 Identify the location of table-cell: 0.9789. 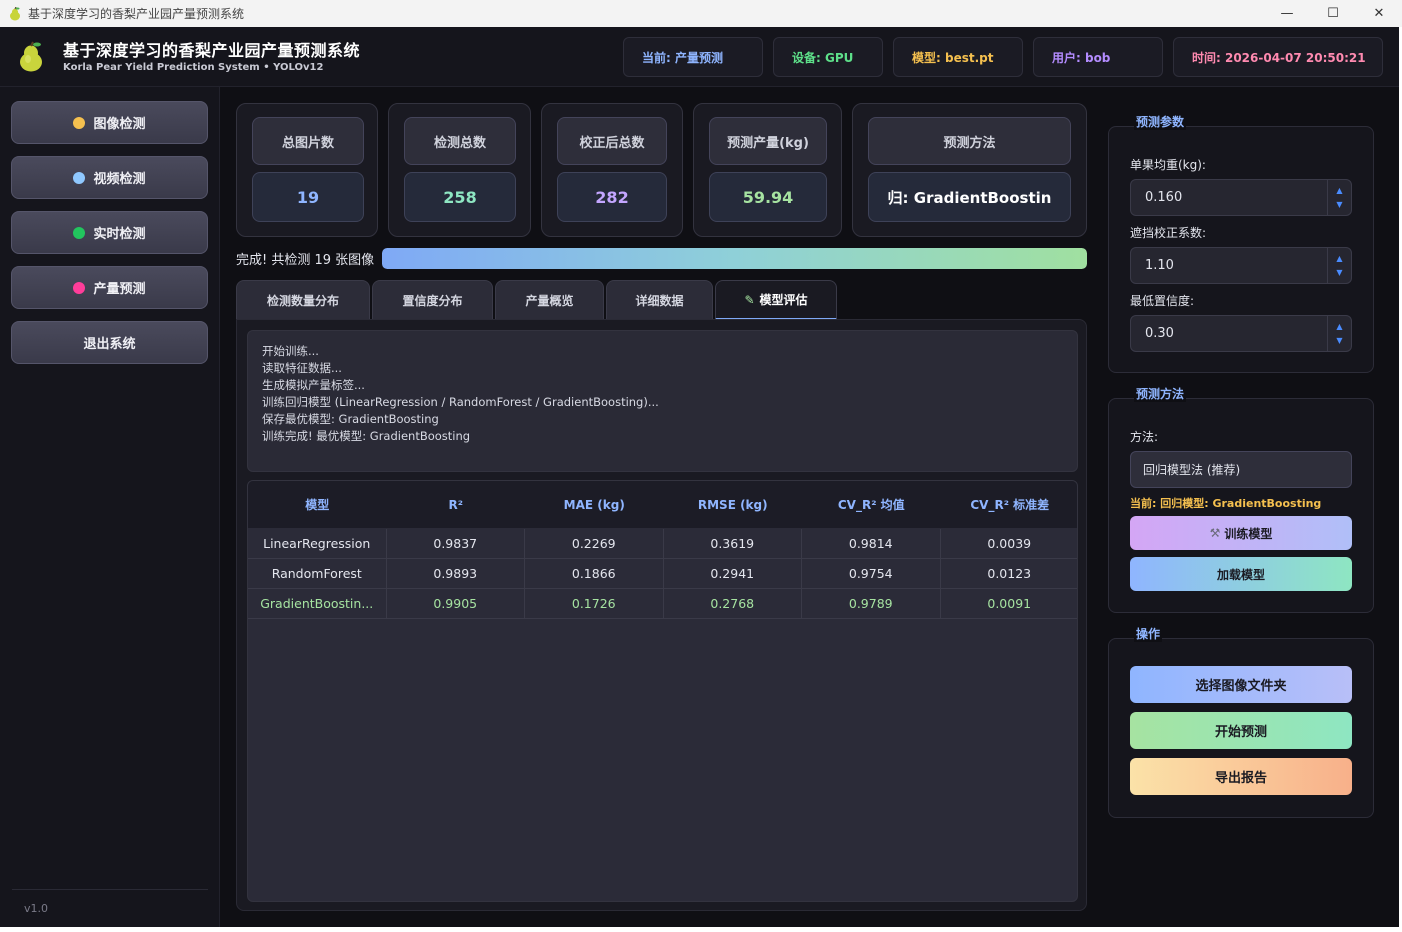
(871, 603).